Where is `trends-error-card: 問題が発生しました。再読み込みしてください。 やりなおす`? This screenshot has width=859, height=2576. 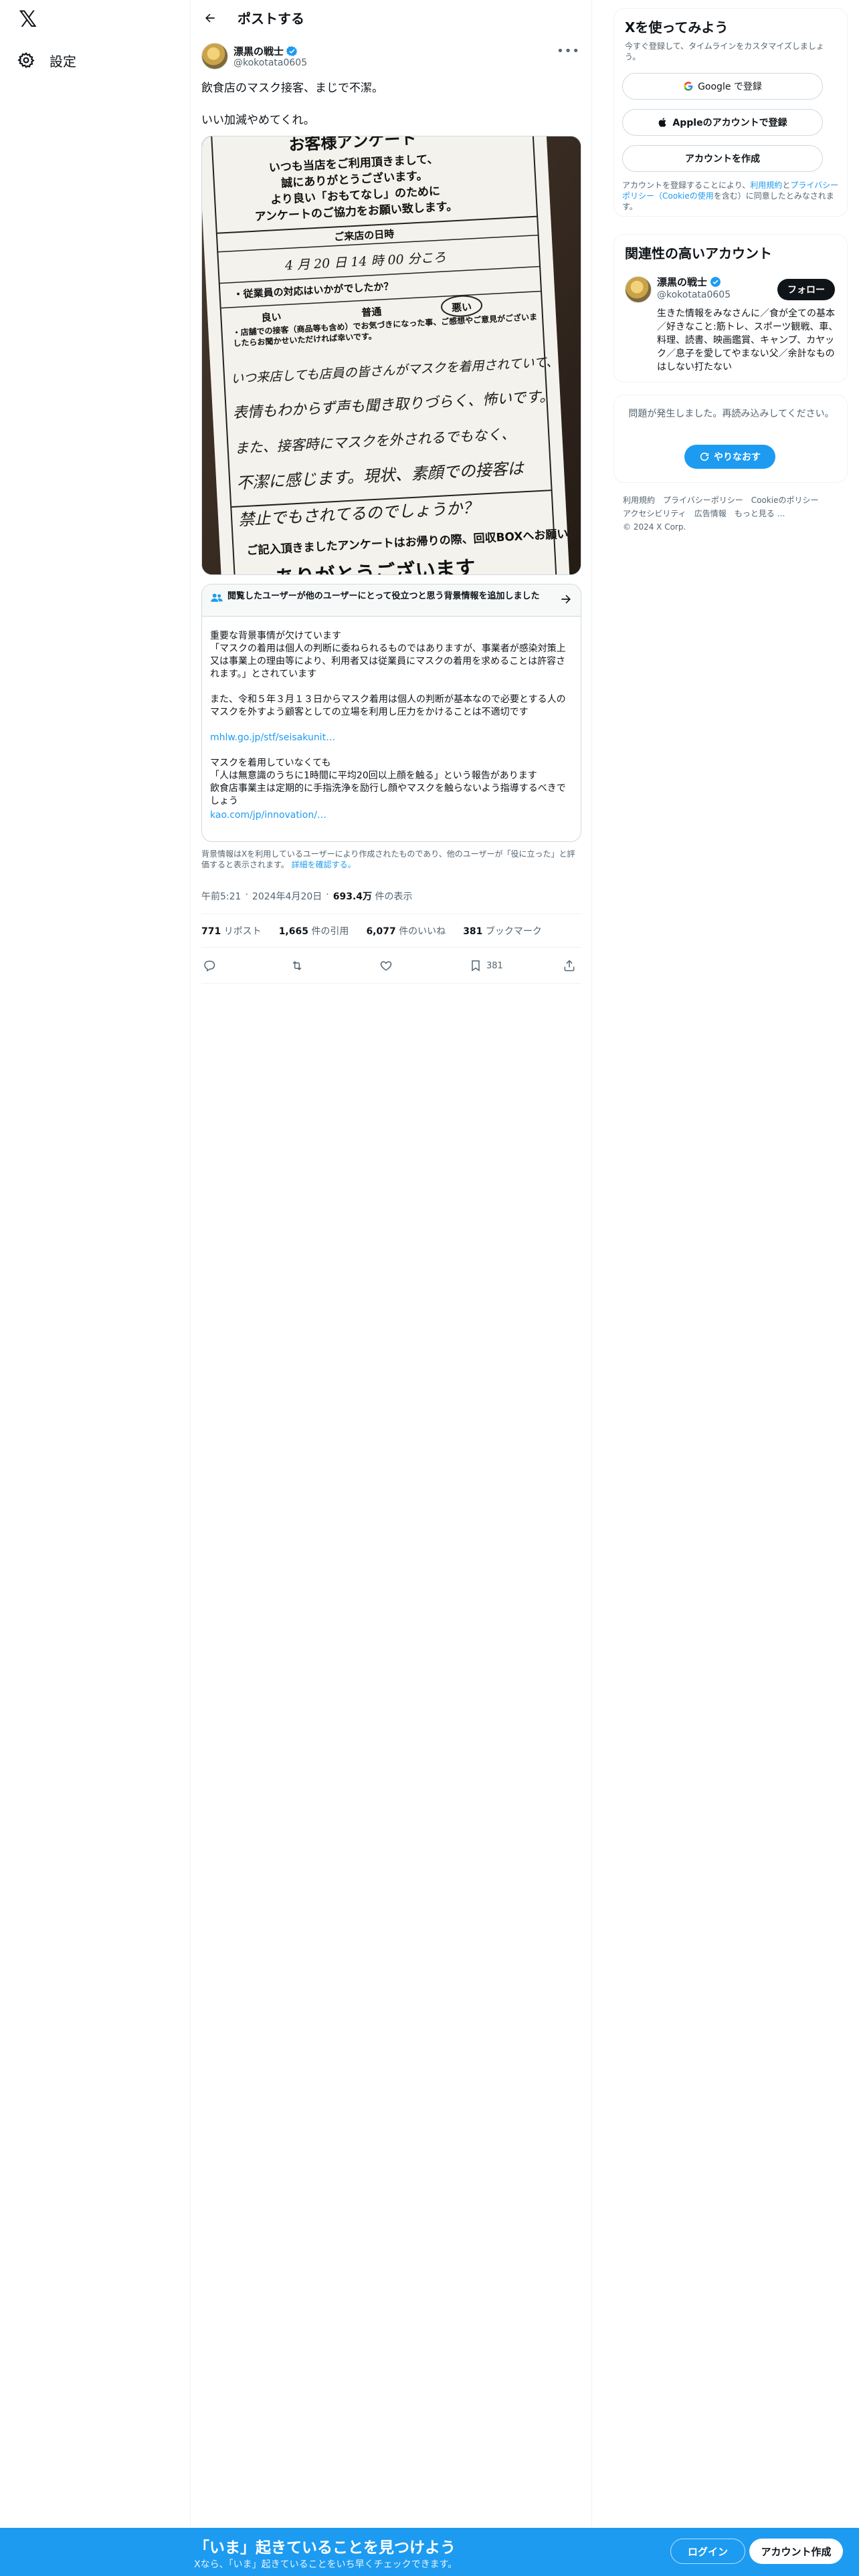 trends-error-card: 問題が発生しました。再読み込みしてください。 やりなおす is located at coordinates (730, 439).